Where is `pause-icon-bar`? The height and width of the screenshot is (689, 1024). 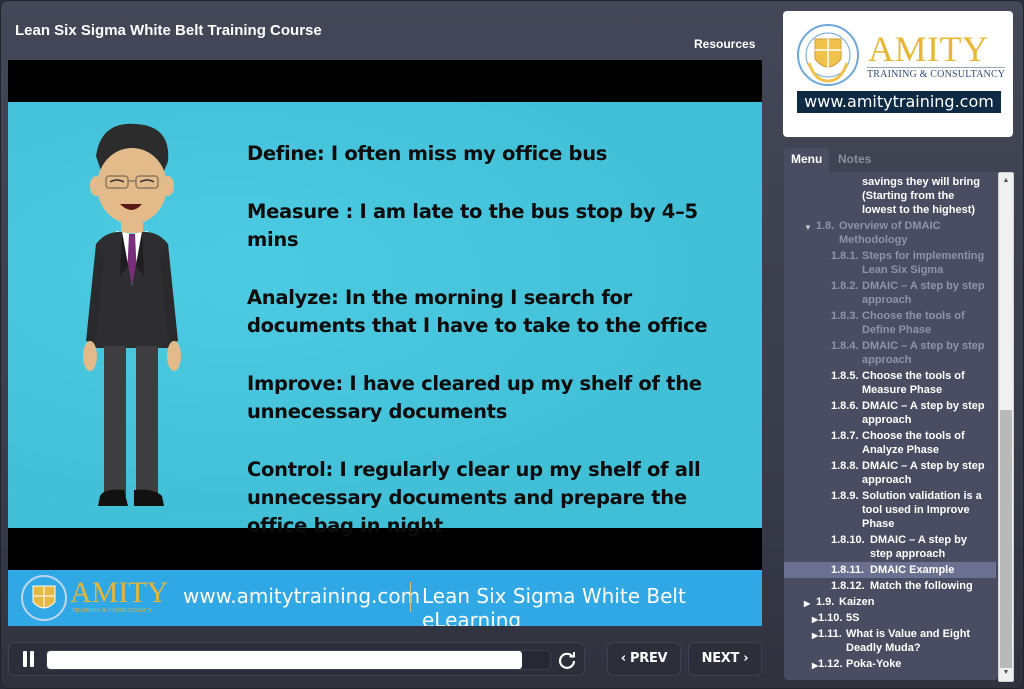 pause-icon-bar is located at coordinates (32, 659).